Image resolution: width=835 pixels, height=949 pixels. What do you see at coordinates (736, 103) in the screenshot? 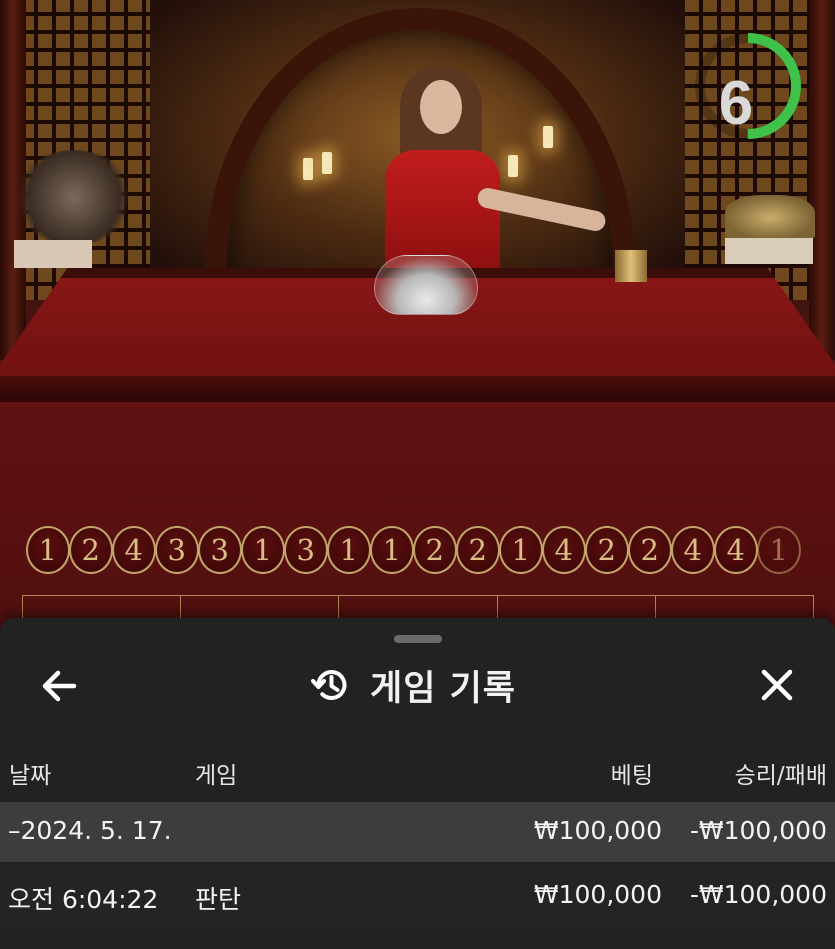
I see `countdown-value: 6` at bounding box center [736, 103].